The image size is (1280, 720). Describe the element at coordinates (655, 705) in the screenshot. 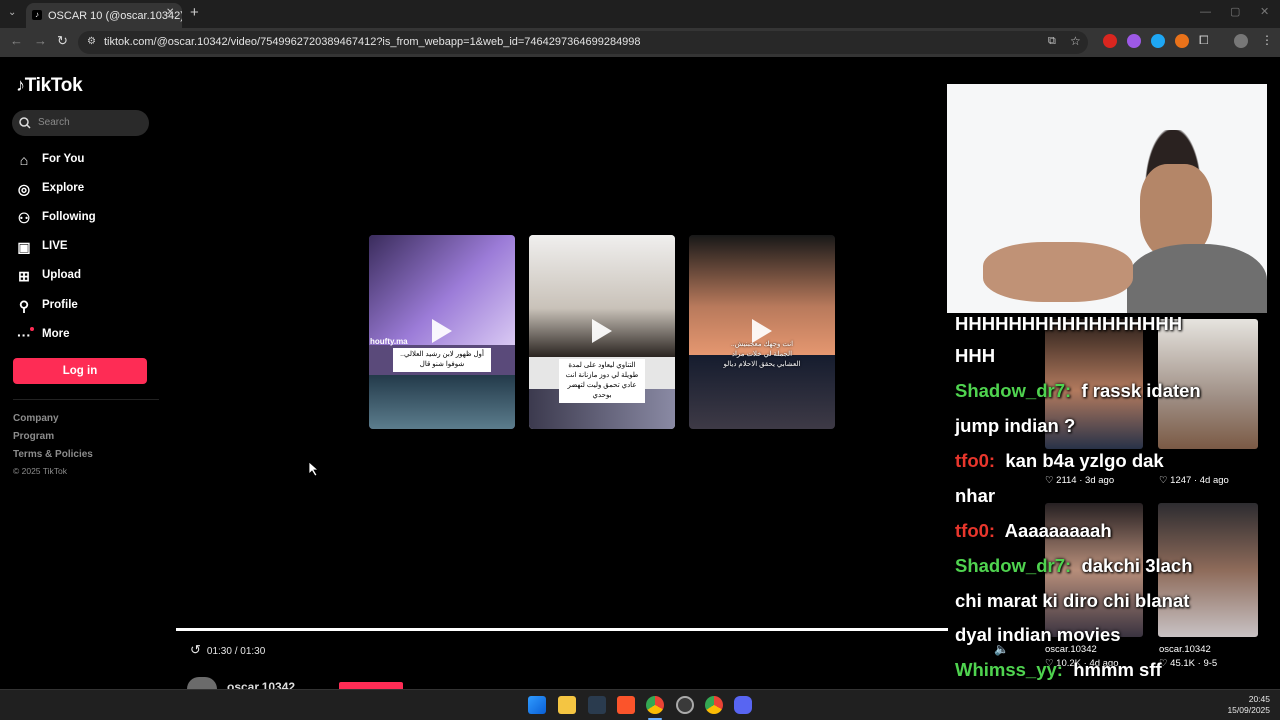

I see `chrome-icon` at that location.